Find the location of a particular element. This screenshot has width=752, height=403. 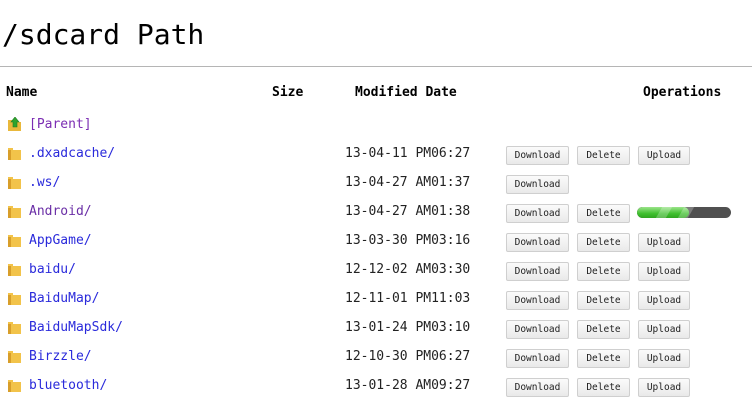

page-title: /sdcard Path is located at coordinates (103, 34).